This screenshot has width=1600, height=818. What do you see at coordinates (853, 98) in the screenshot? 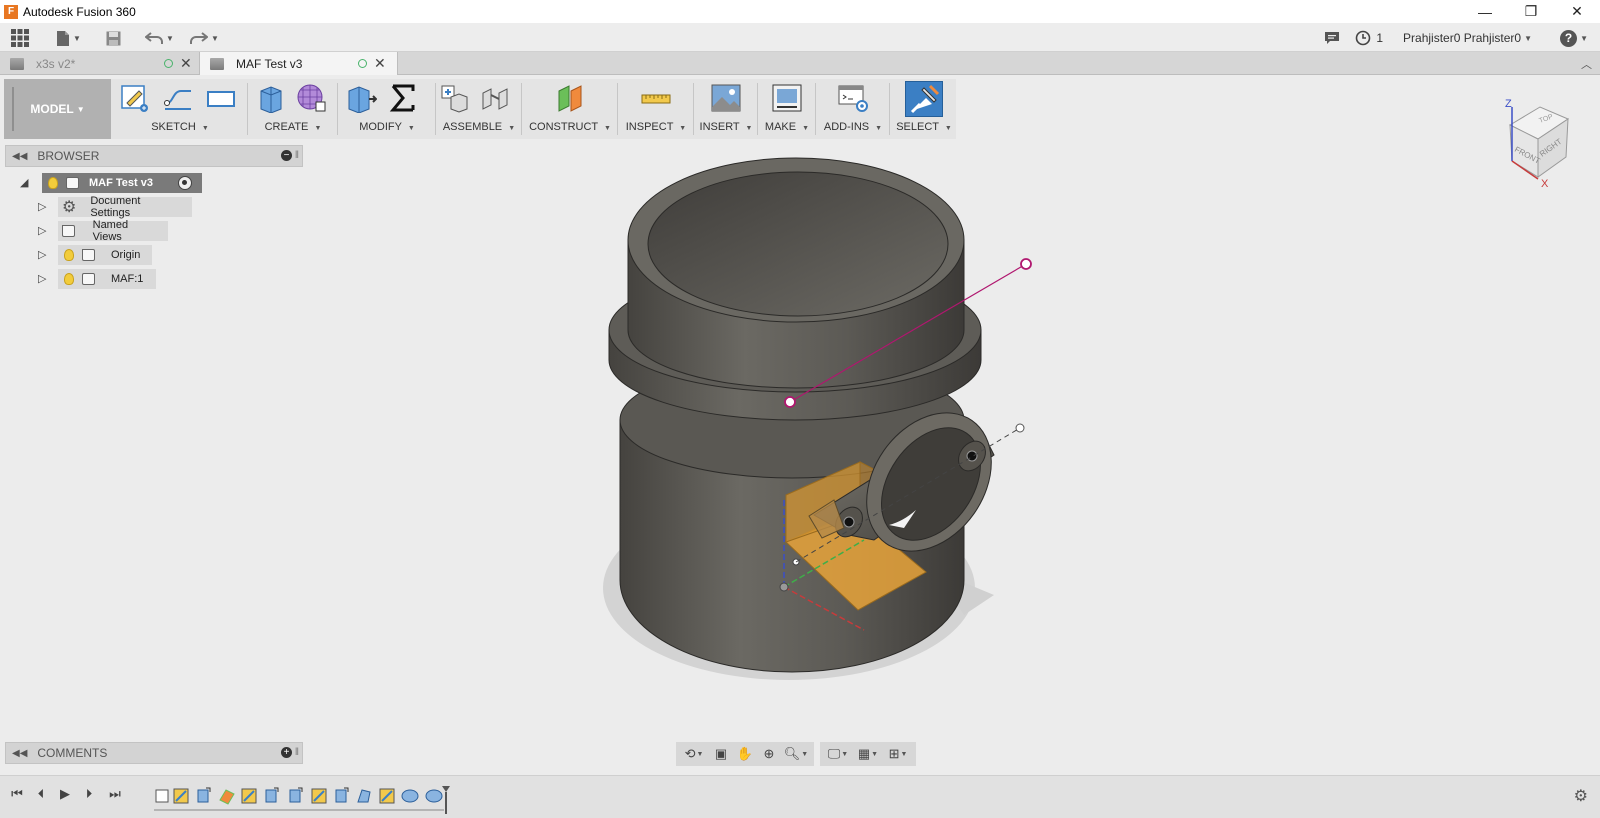
I see `scripts-addins-icon` at bounding box center [853, 98].